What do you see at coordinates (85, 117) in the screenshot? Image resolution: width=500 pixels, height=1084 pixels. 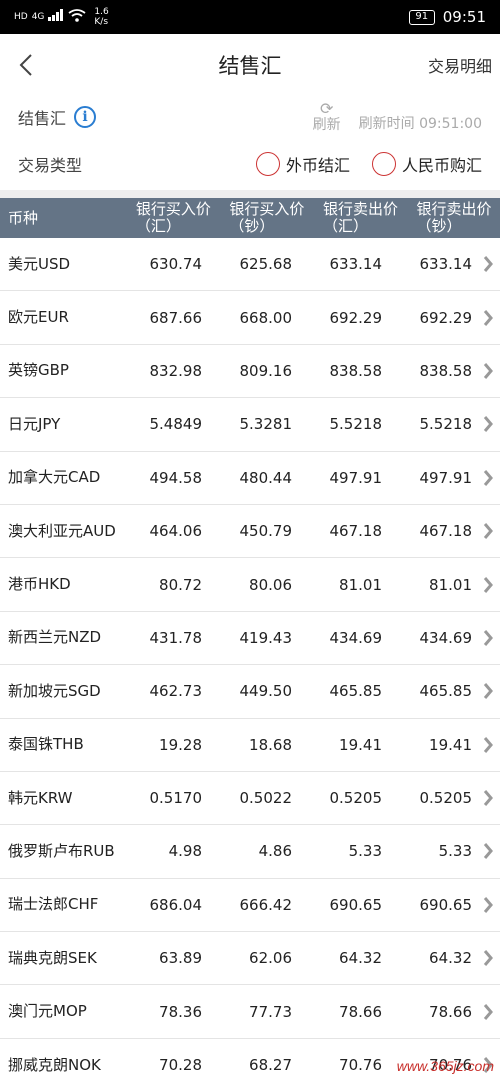 I see `info-icon: i` at bounding box center [85, 117].